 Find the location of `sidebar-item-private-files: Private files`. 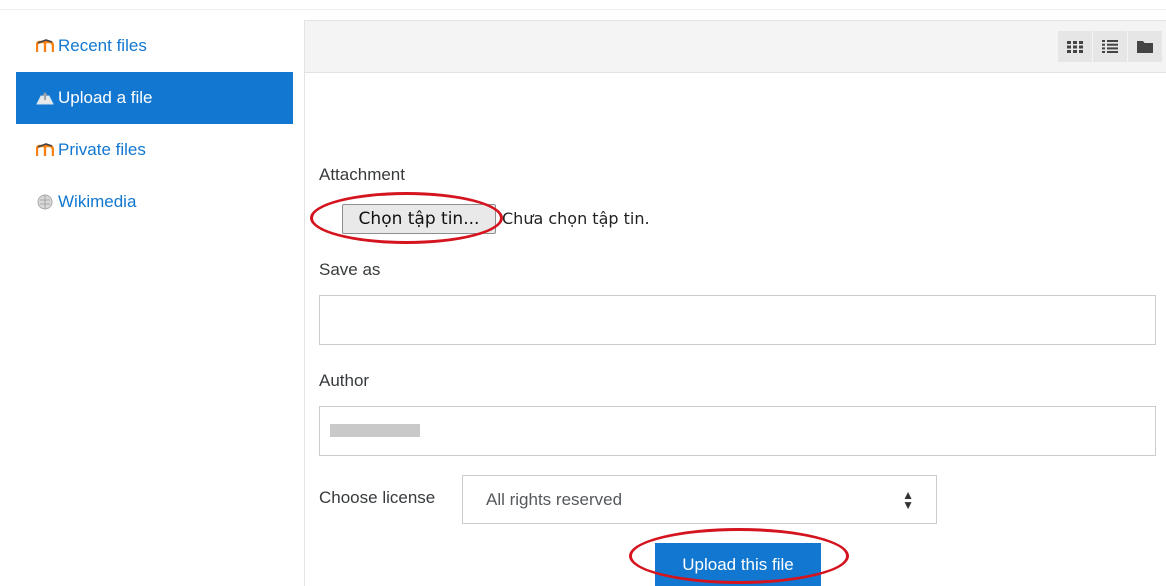

sidebar-item-private-files: Private files is located at coordinates (154, 150).